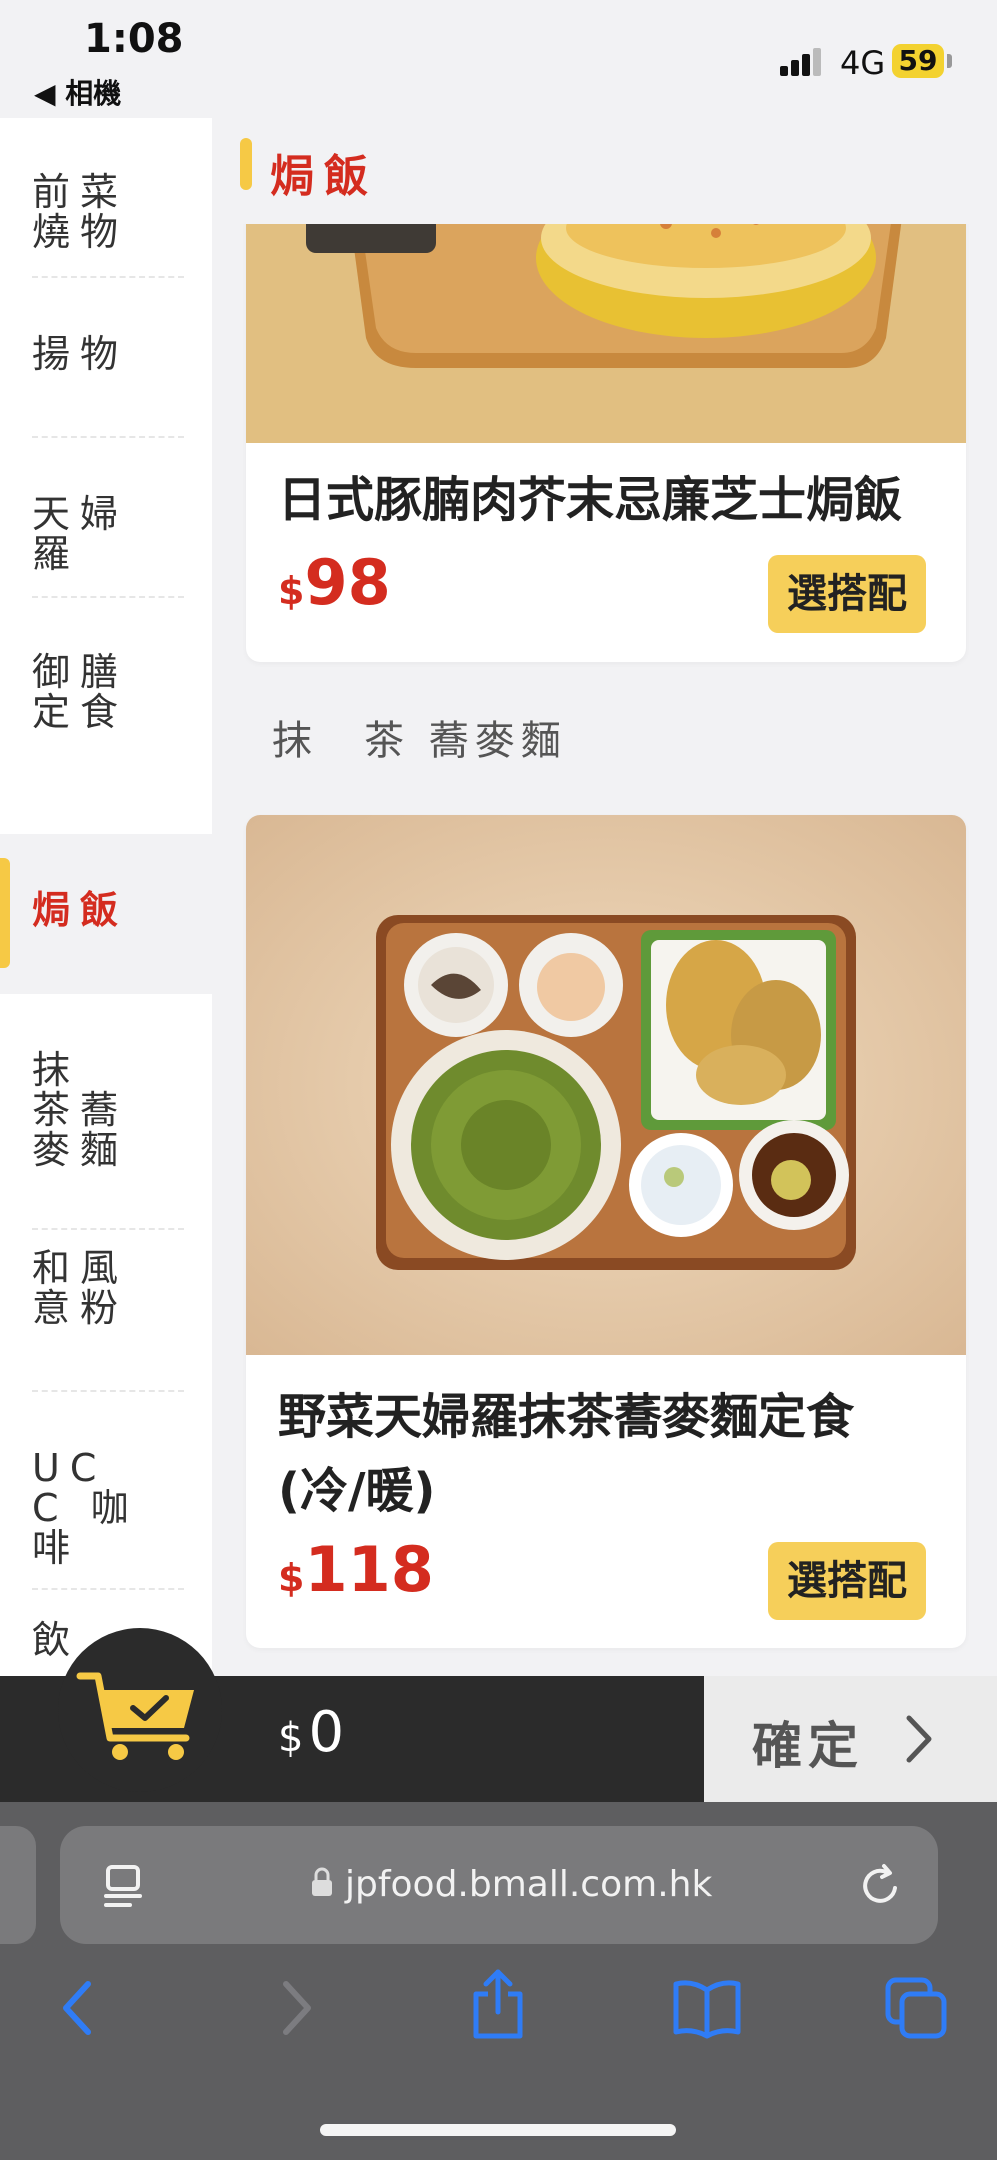 The width and height of the screenshot is (997, 2160). I want to click on bookmarks-icon, so click(707, 2008).